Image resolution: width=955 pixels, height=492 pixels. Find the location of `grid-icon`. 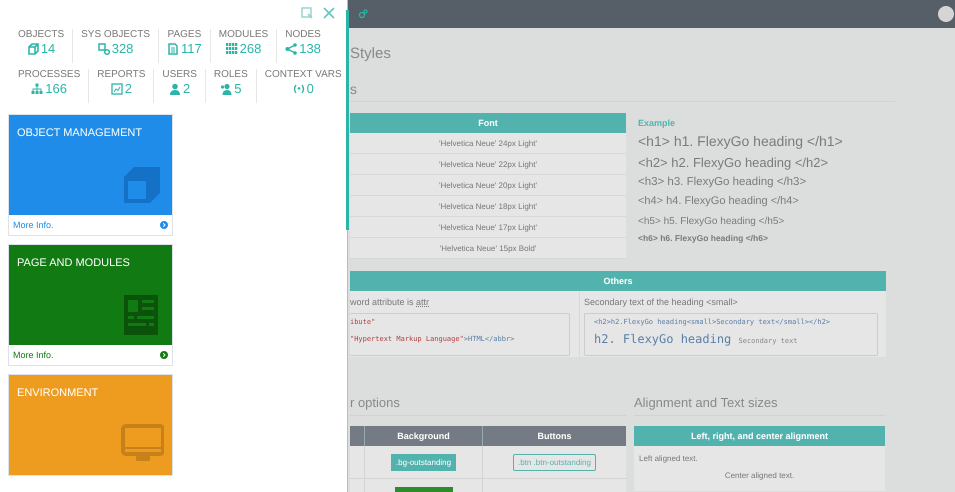

grid-icon is located at coordinates (232, 48).